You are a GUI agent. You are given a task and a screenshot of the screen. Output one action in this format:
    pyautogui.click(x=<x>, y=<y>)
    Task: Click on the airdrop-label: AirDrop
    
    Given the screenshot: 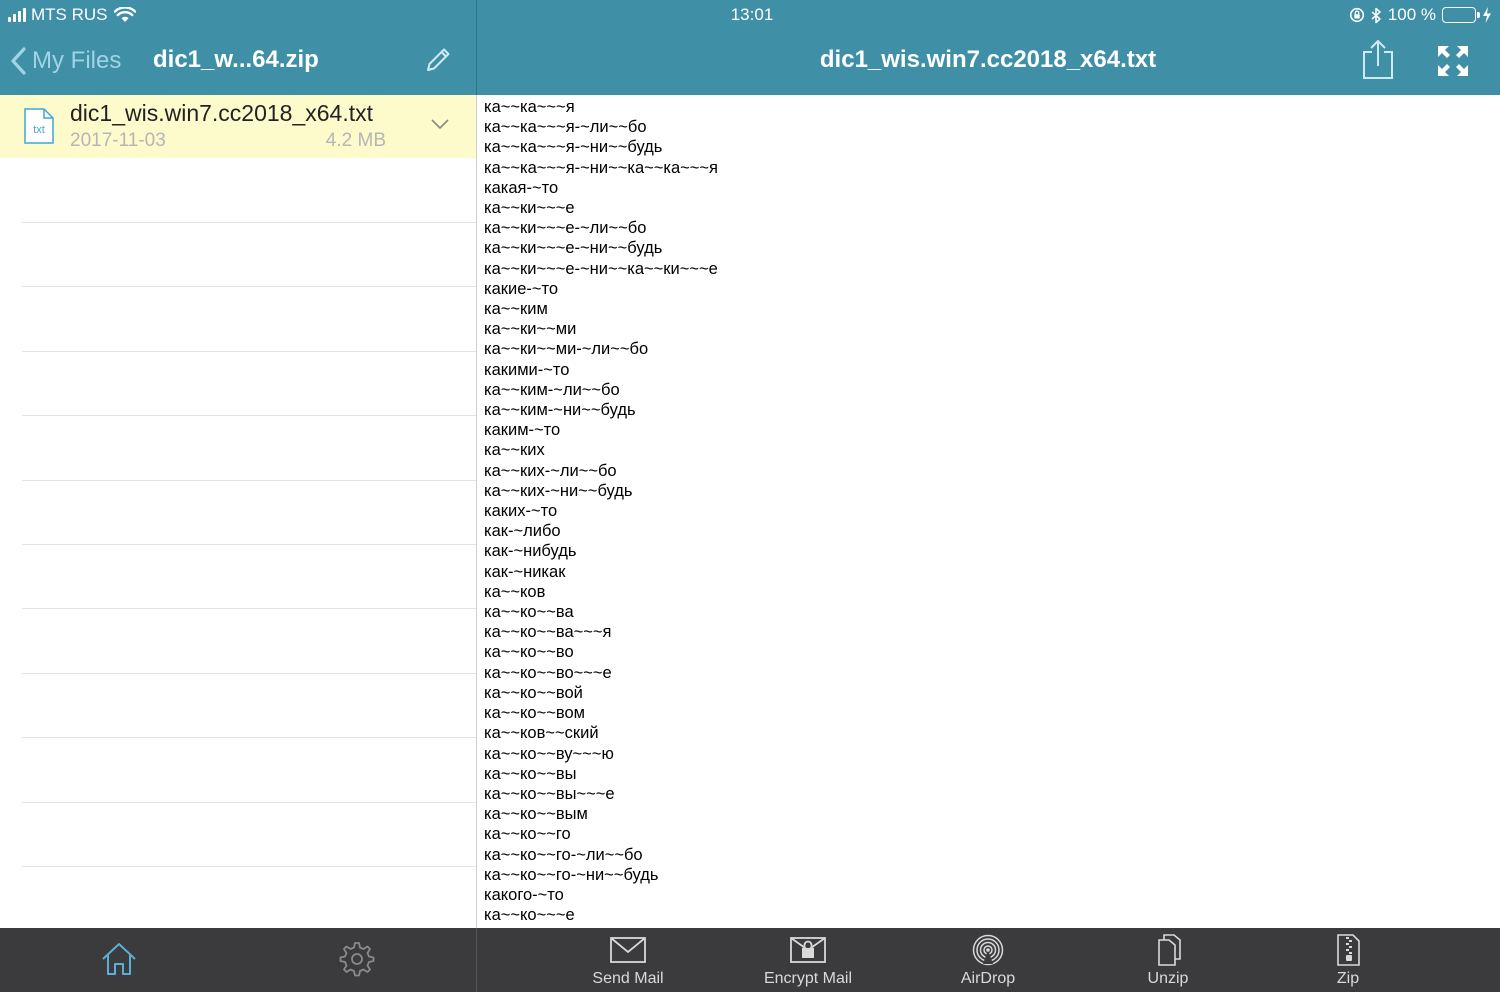 What is the action you would take?
    pyautogui.click(x=988, y=978)
    